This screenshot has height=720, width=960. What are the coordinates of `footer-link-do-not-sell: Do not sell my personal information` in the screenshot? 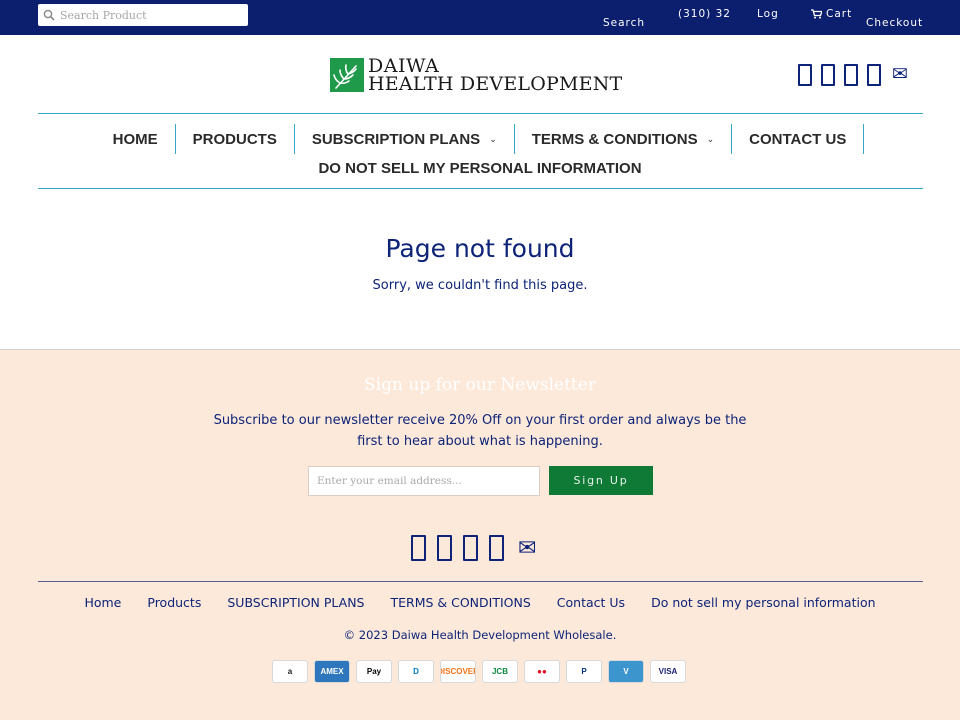 It's located at (763, 602).